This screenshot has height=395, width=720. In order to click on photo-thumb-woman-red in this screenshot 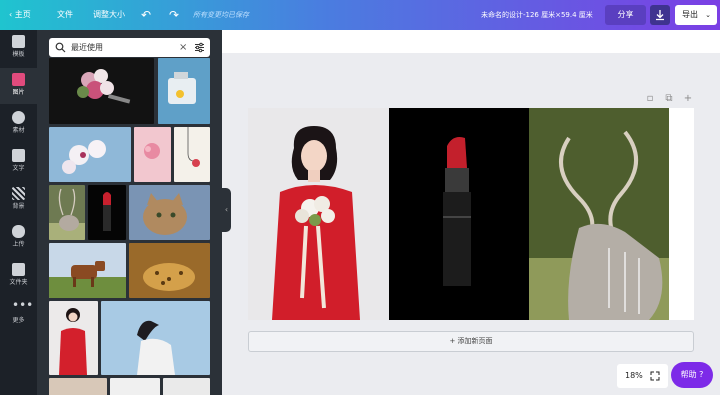, I will do `click(73, 338)`.